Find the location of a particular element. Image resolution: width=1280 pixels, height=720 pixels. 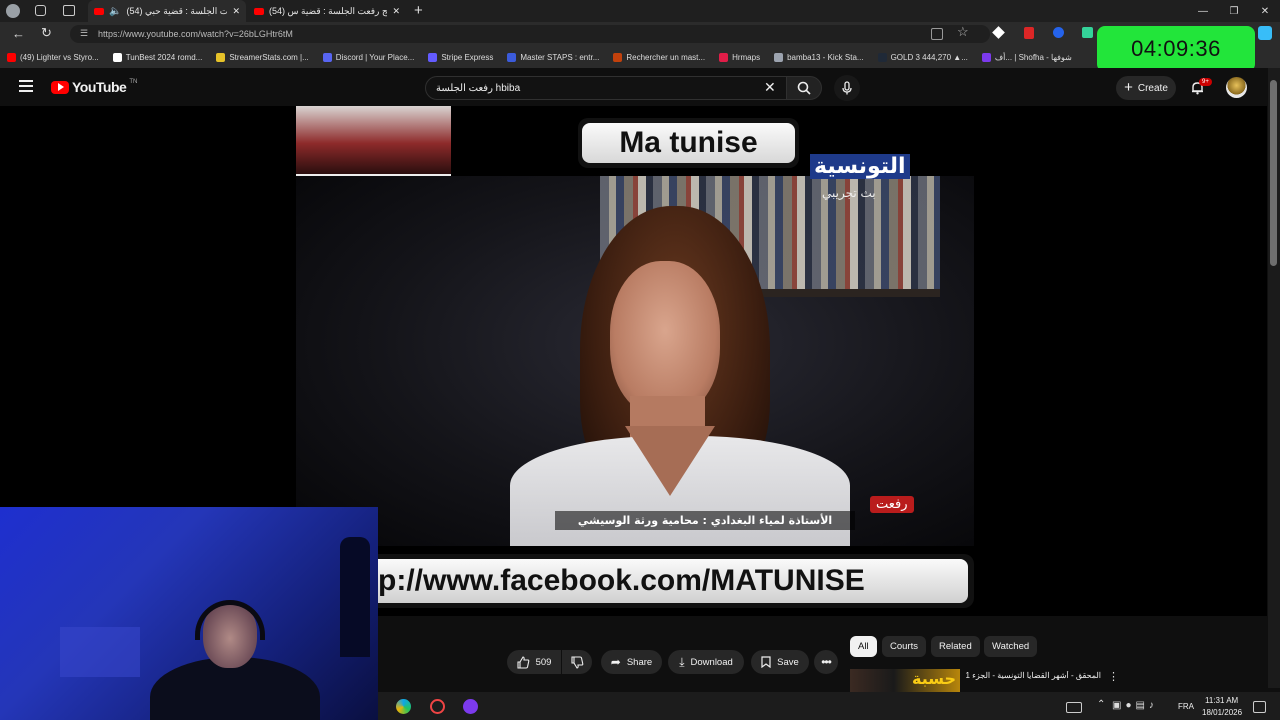

chip-courts: Courts is located at coordinates (904, 646).